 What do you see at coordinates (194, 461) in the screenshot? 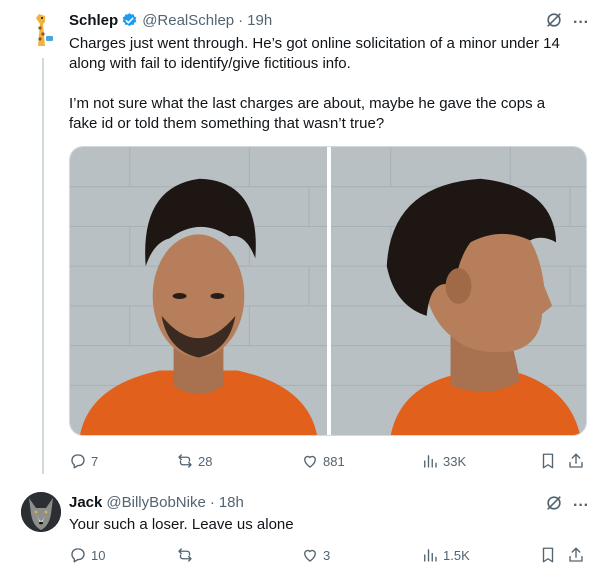
I see `repost-button: 28` at bounding box center [194, 461].